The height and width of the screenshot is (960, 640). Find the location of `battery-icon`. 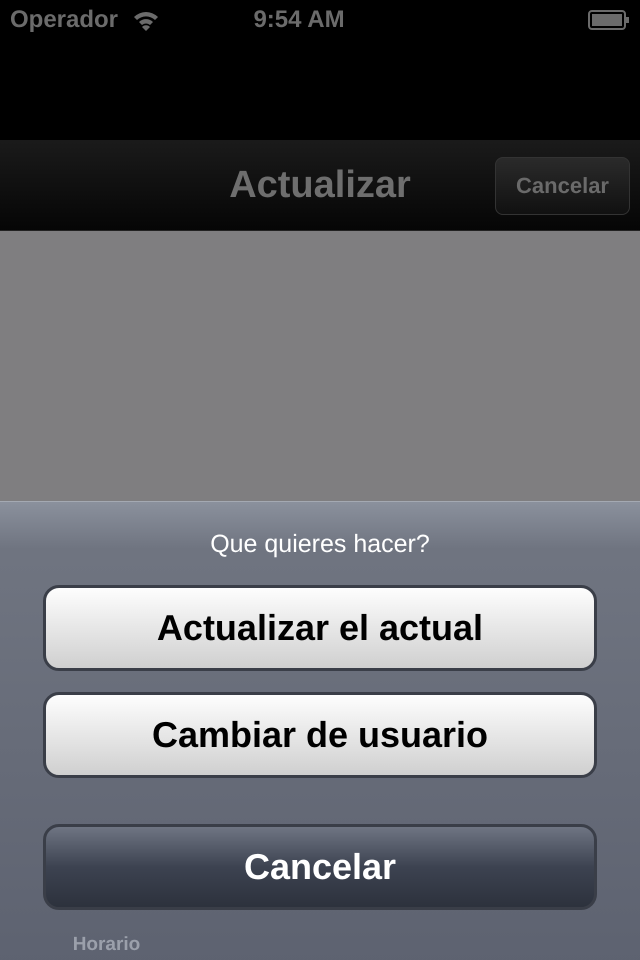

battery-icon is located at coordinates (609, 20).